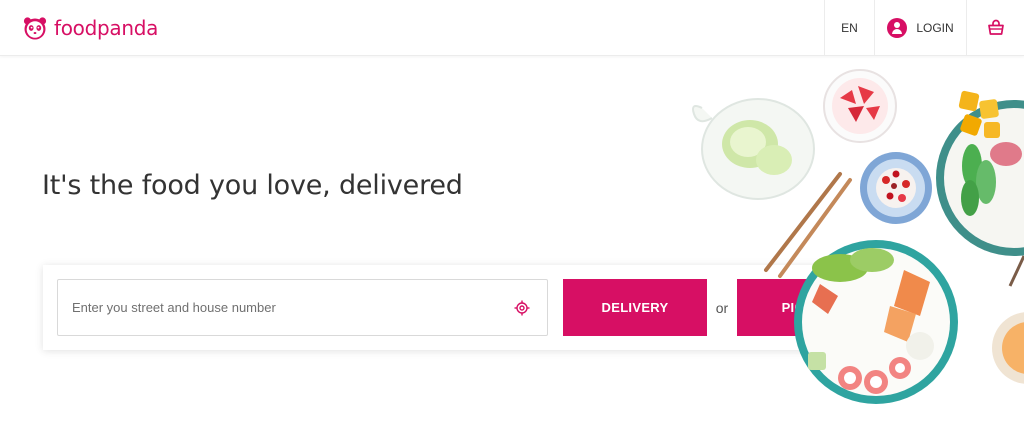 This screenshot has height=430, width=1024. Describe the element at coordinates (1008, 348) in the screenshot. I see `side-bowl-image` at that location.